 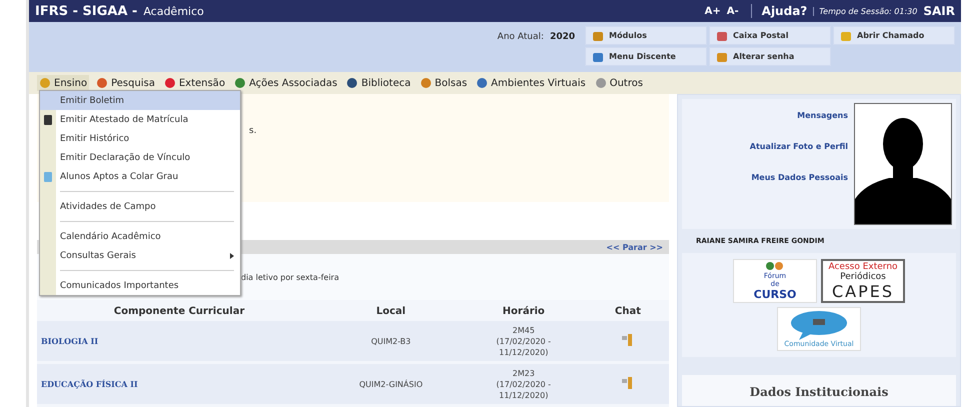 What do you see at coordinates (140, 255) in the screenshot?
I see `dropdown-item: Consultas Gerais` at bounding box center [140, 255].